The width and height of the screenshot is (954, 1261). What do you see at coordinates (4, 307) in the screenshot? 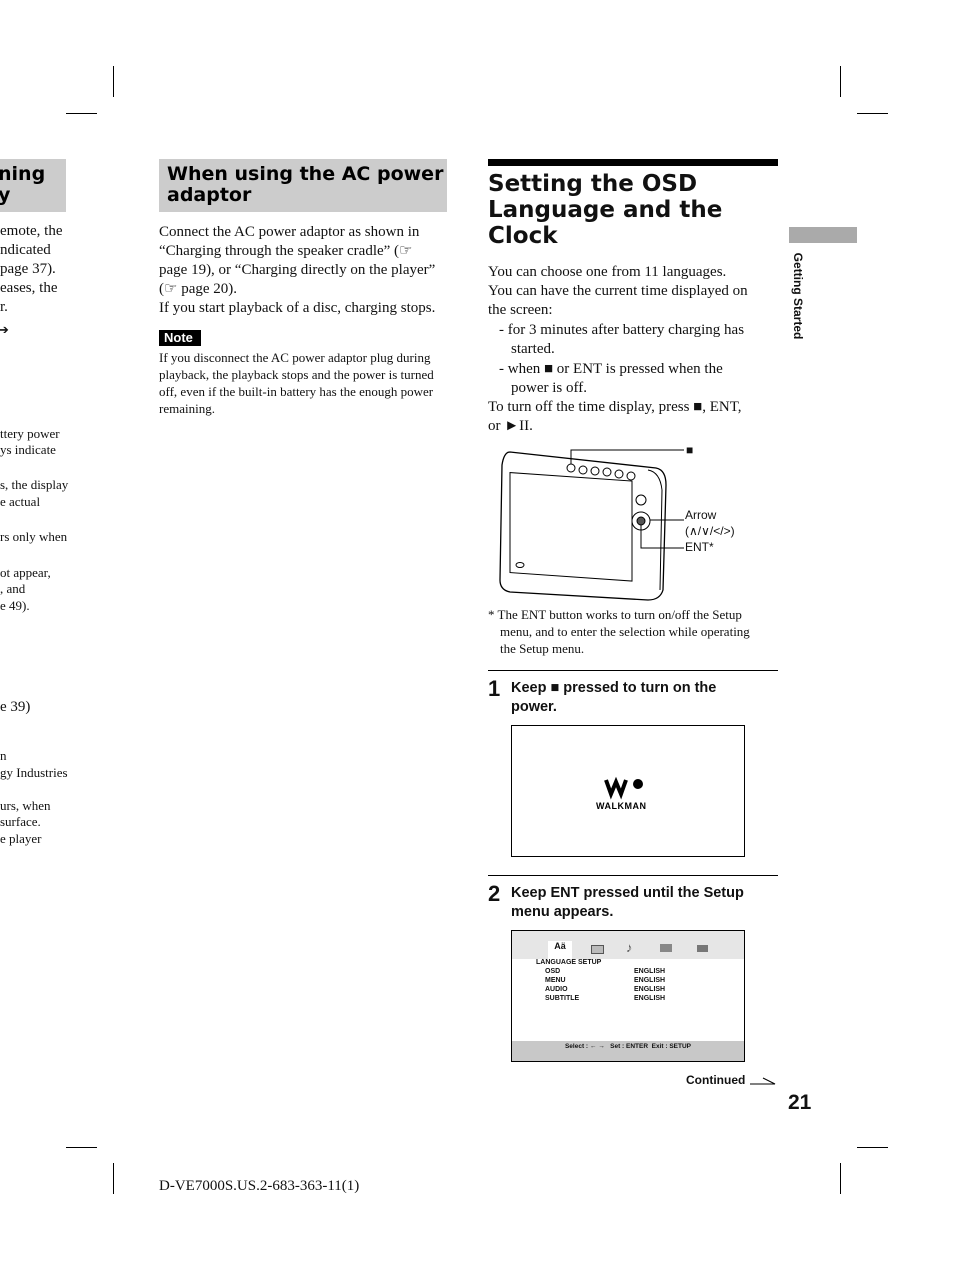
I see `text-line: r.` at bounding box center [4, 307].